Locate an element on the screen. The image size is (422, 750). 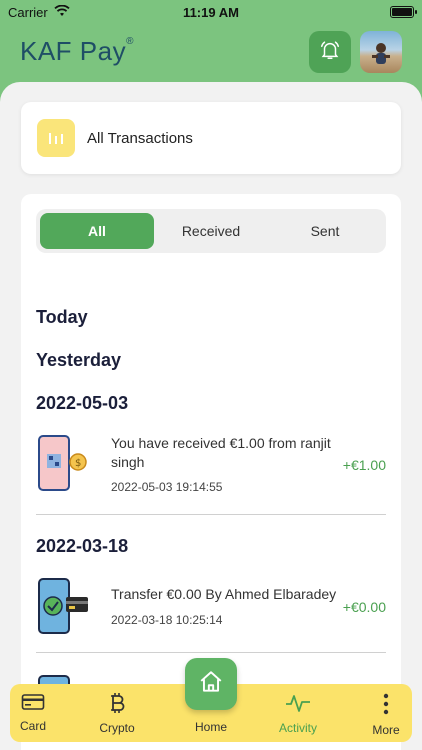
transaction-amount: +€1.00 is located at coordinates (364, 465).